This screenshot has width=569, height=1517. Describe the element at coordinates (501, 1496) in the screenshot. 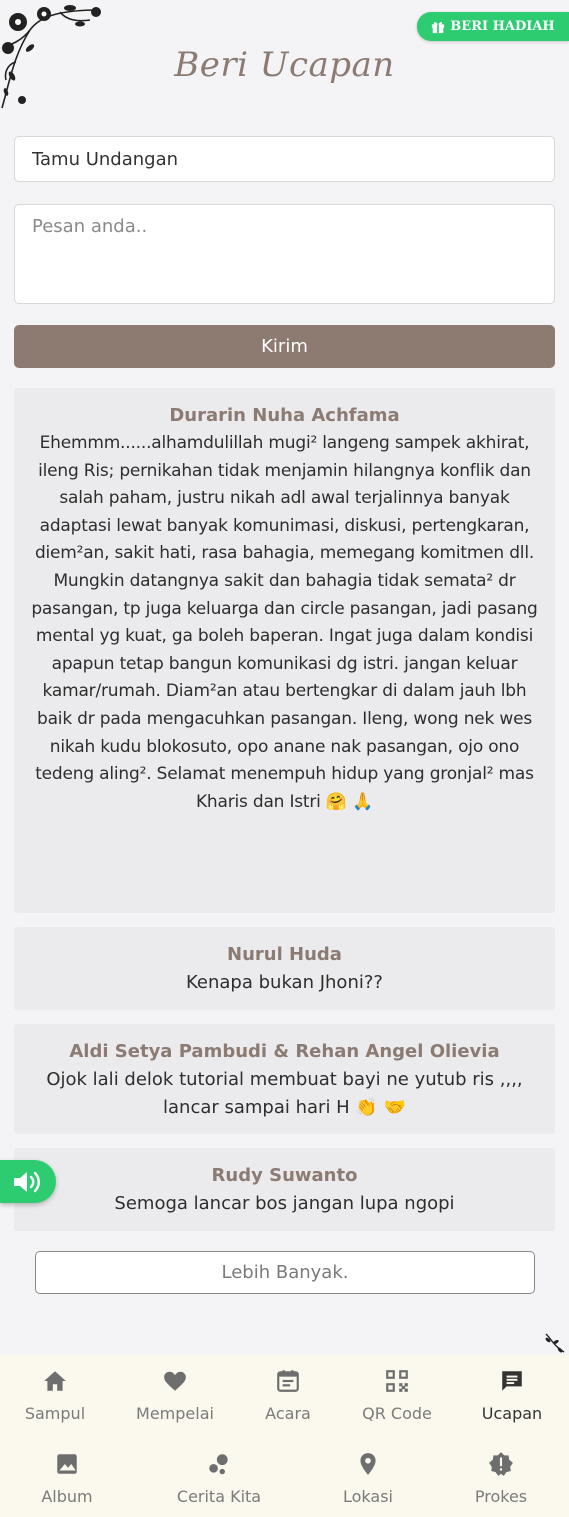

I see `nav-label: Prokes` at that location.